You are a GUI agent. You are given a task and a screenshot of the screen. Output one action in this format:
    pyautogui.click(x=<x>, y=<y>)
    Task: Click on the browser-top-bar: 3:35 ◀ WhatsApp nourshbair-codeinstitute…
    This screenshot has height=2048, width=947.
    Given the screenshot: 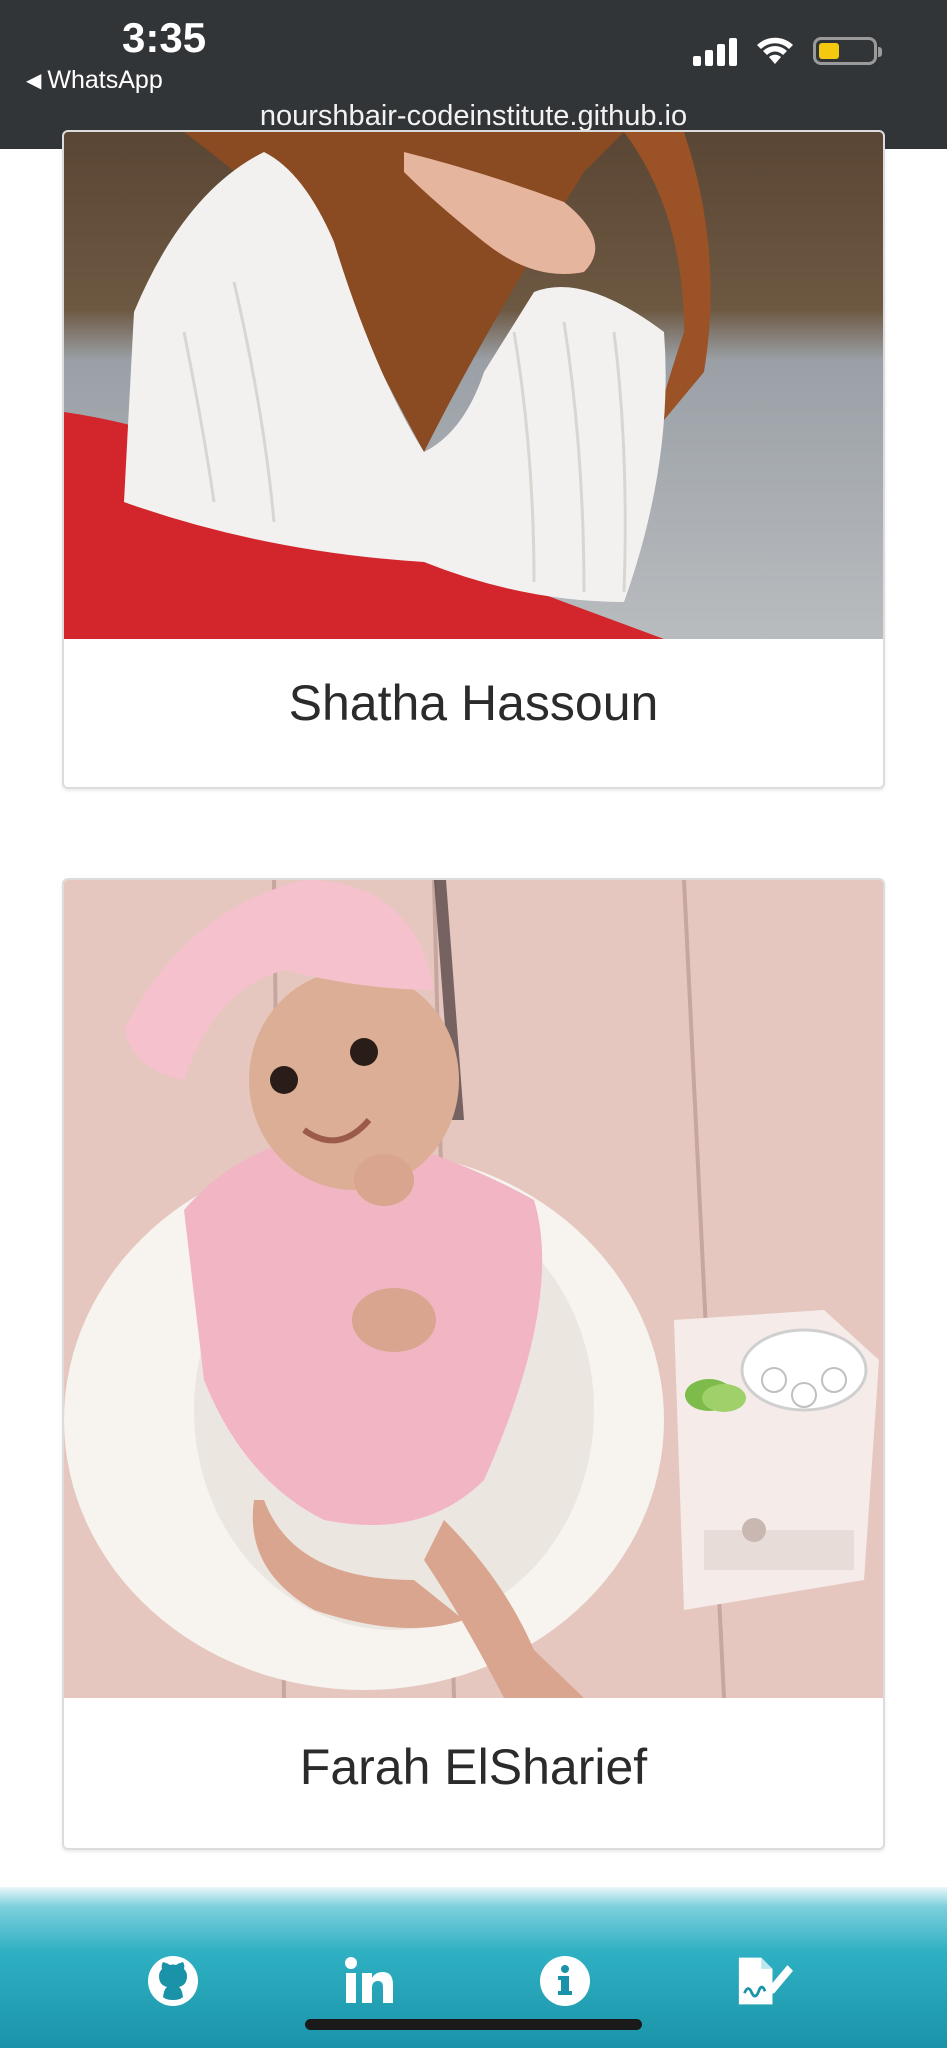 What is the action you would take?
    pyautogui.click(x=473, y=74)
    